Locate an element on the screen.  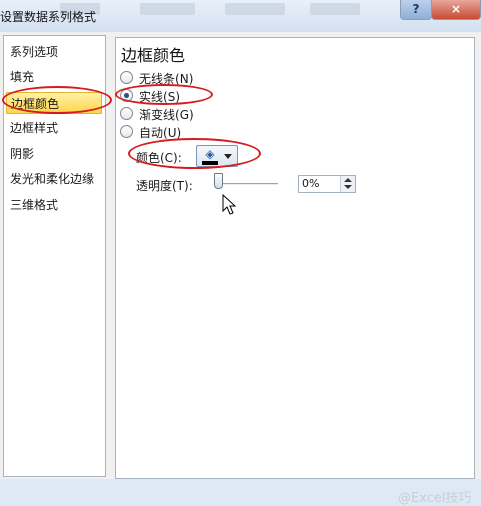
radio-gradient-line: 渐变线(G) is located at coordinates (157, 115).